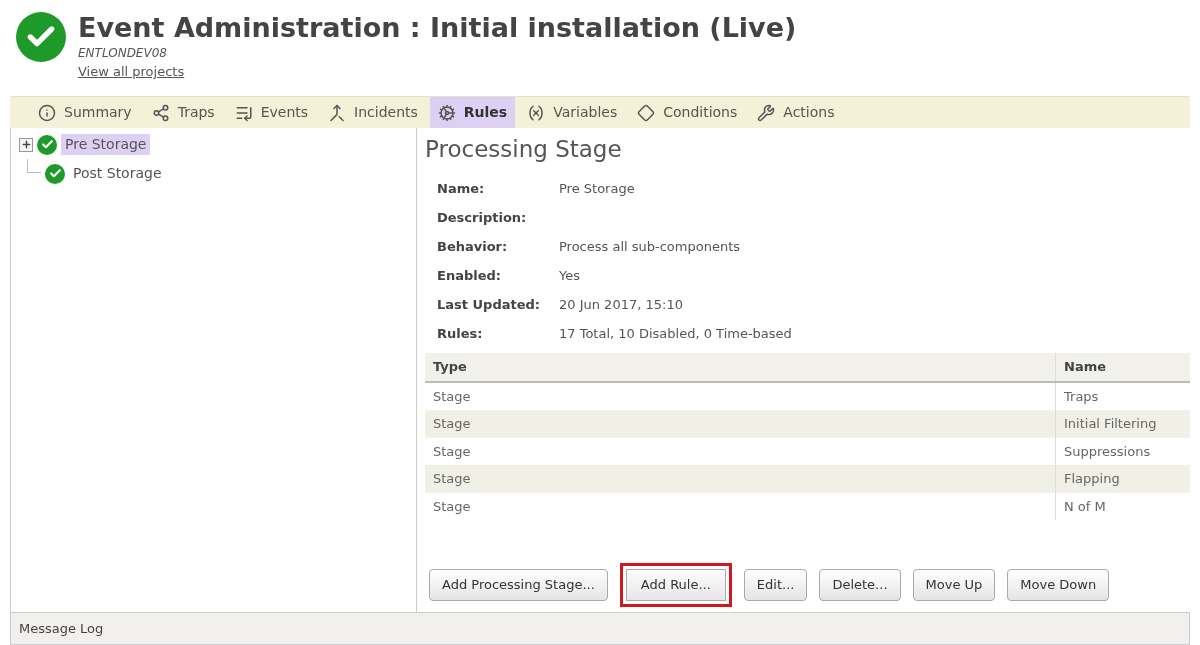 The width and height of the screenshot is (1200, 645). I want to click on table-cell: N of M, so click(1122, 506).